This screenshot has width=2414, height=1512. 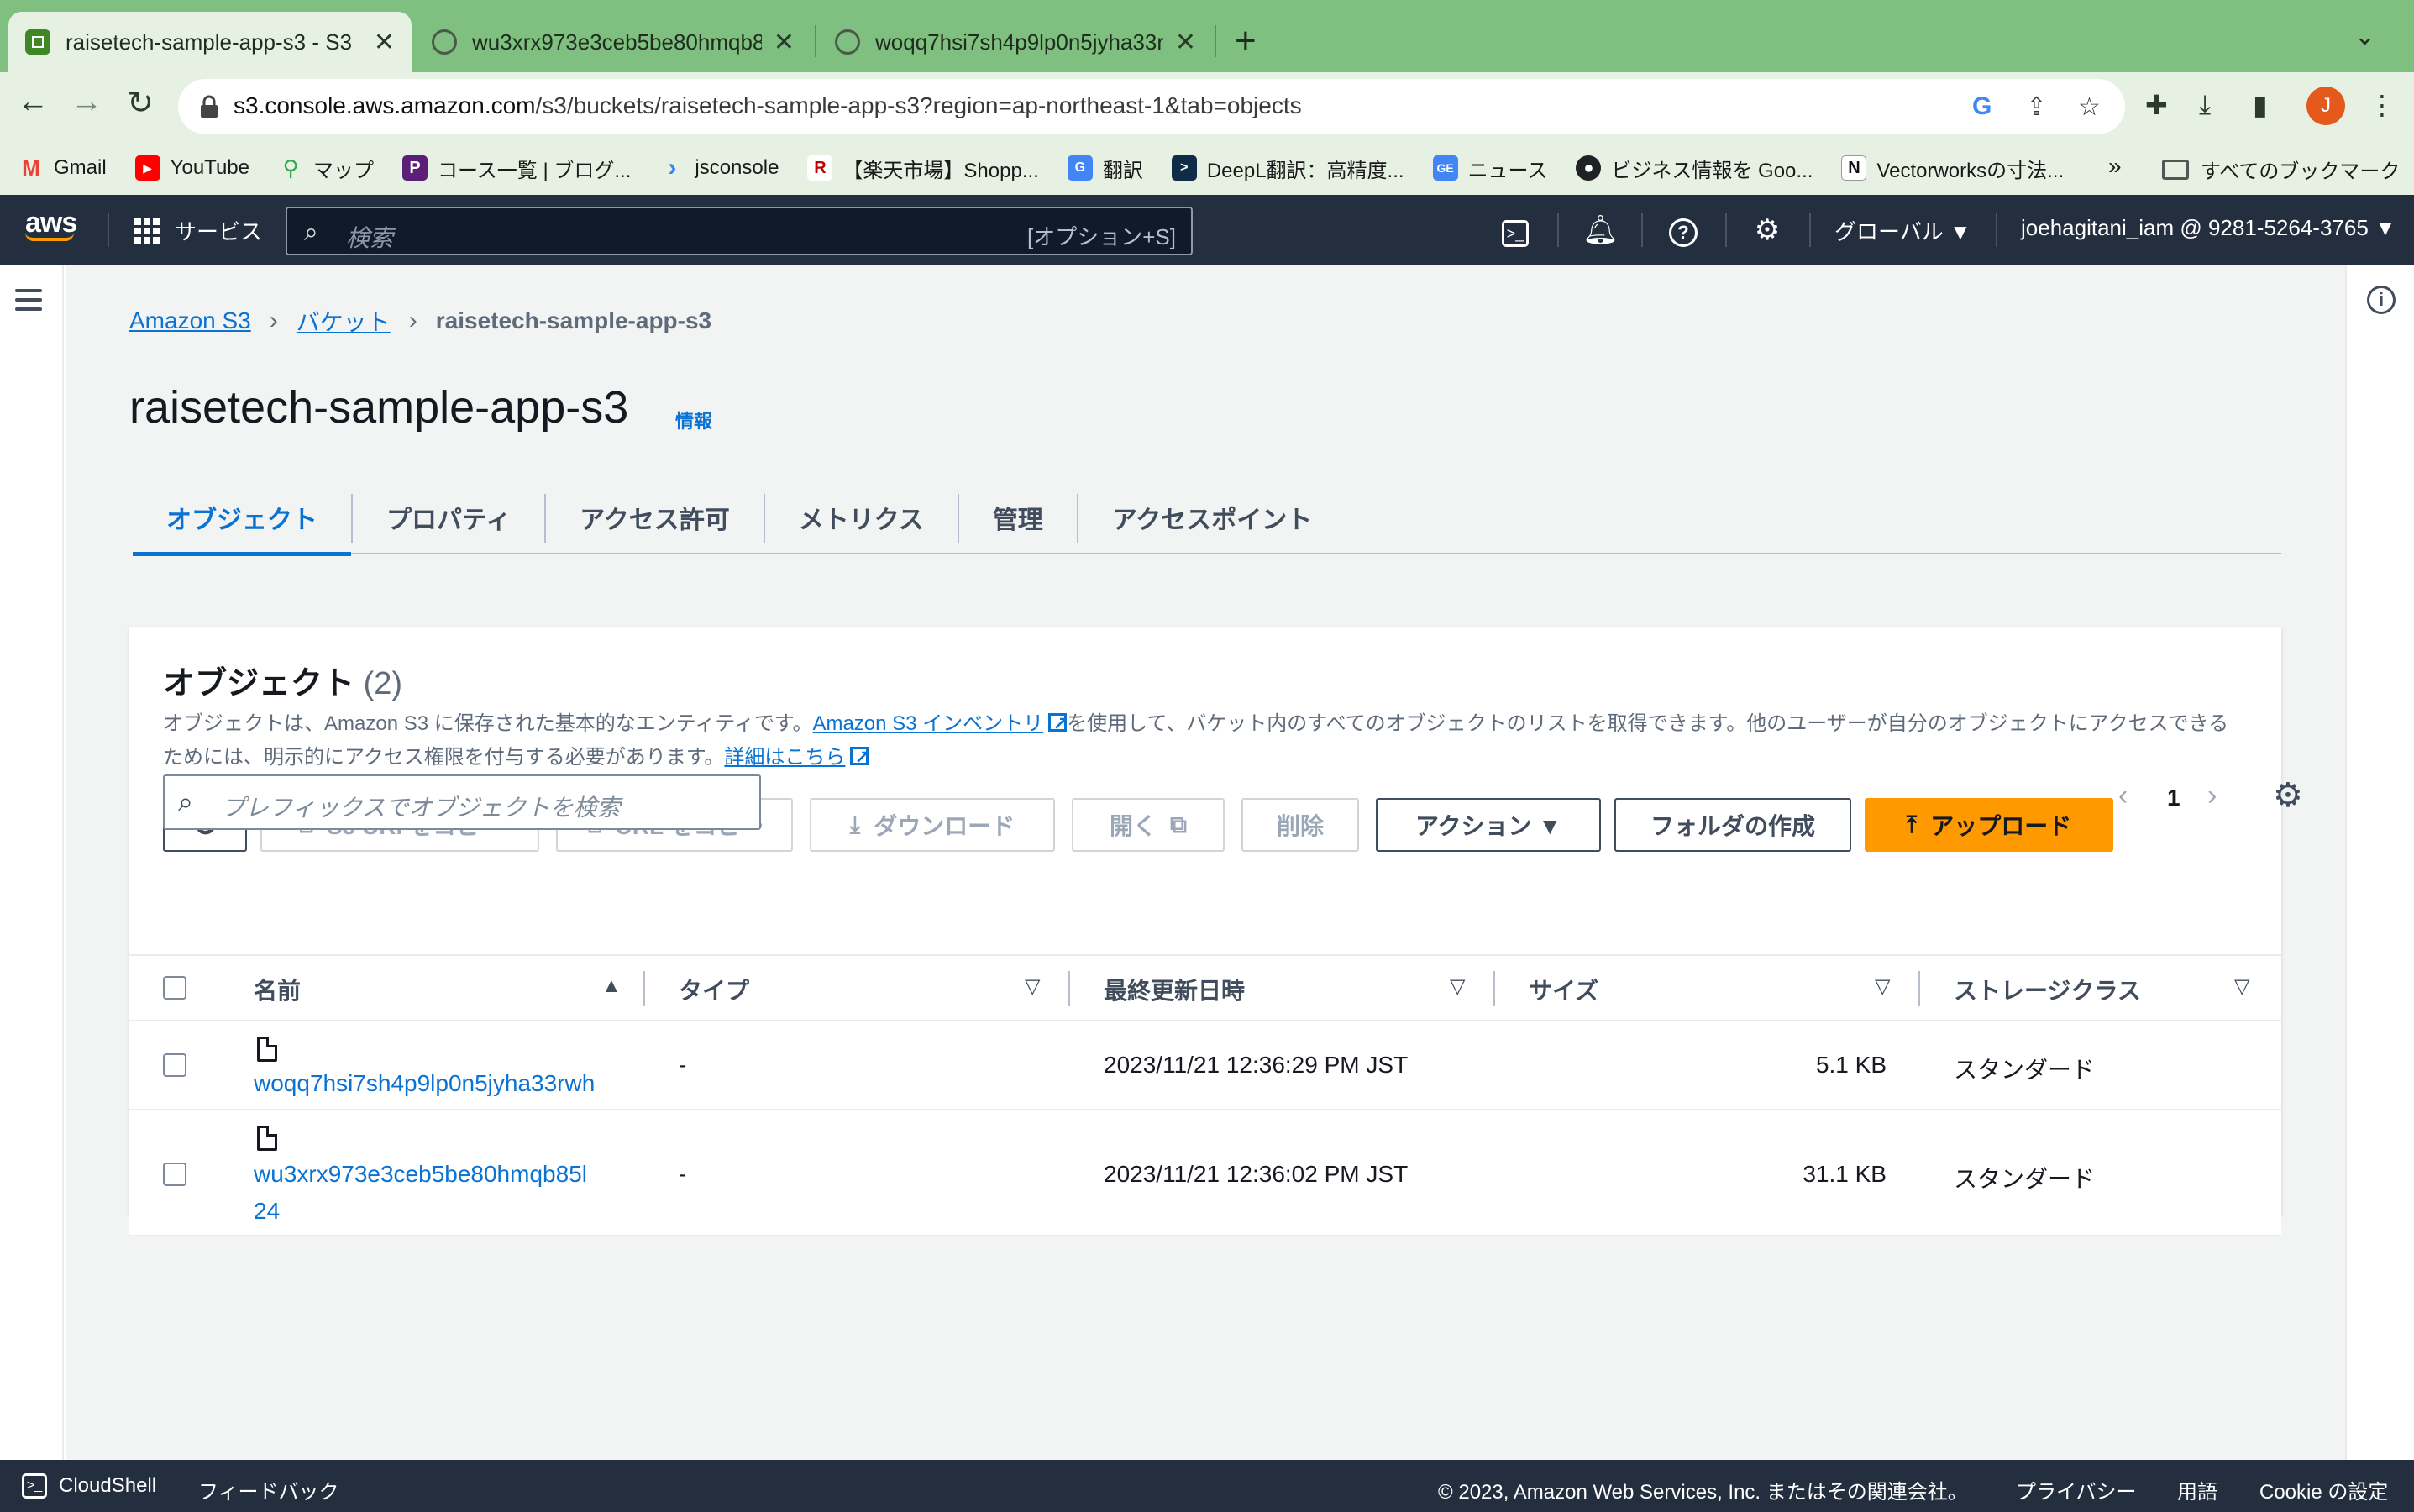 I want to click on tab-metrics: メトリクス, so click(x=861, y=520).